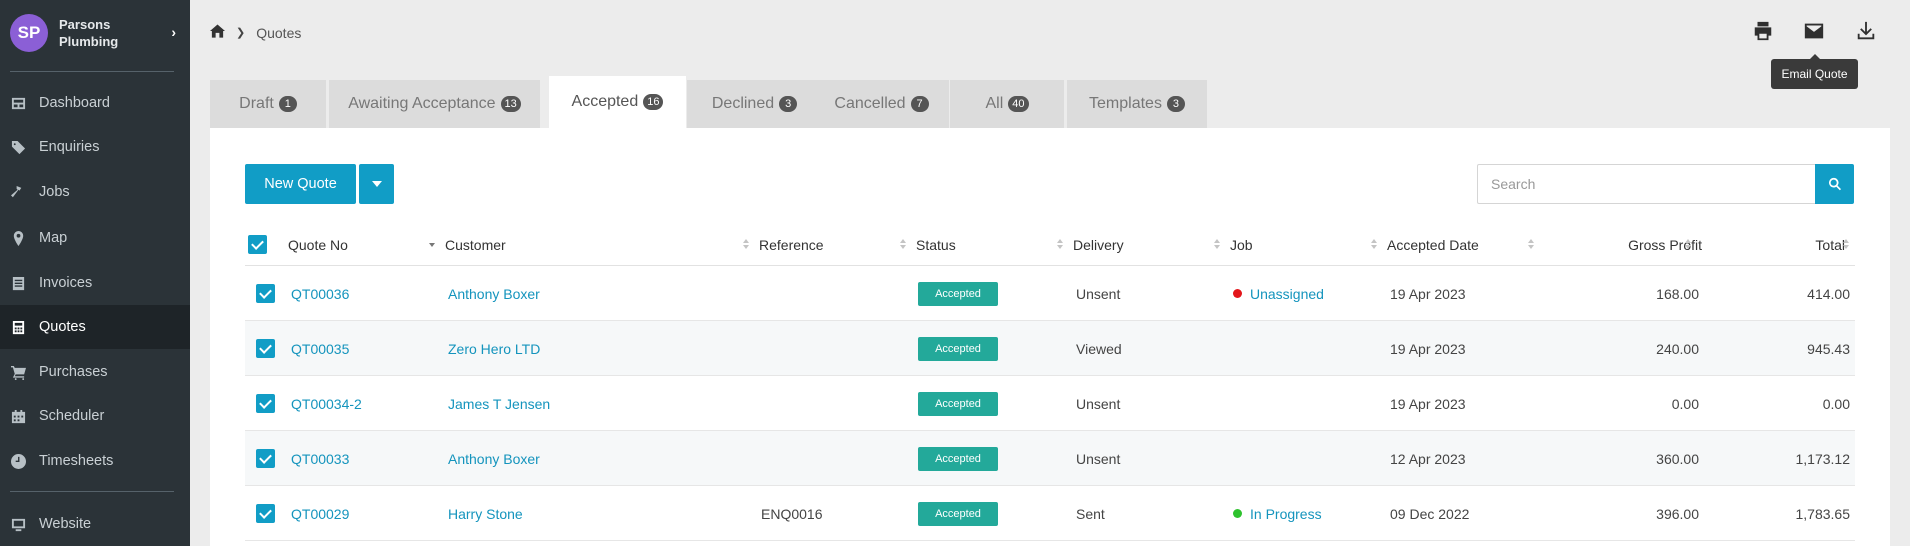  What do you see at coordinates (72, 416) in the screenshot?
I see `sidebar-item-label: Scheduler` at bounding box center [72, 416].